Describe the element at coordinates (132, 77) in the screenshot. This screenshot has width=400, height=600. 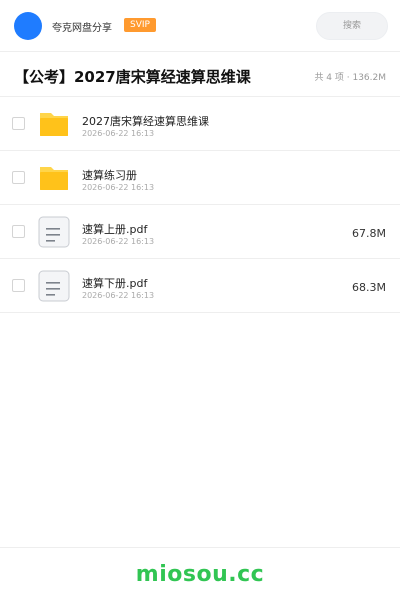
I see `share-title: 【公考】2027唐宋算经速算思维课` at that location.